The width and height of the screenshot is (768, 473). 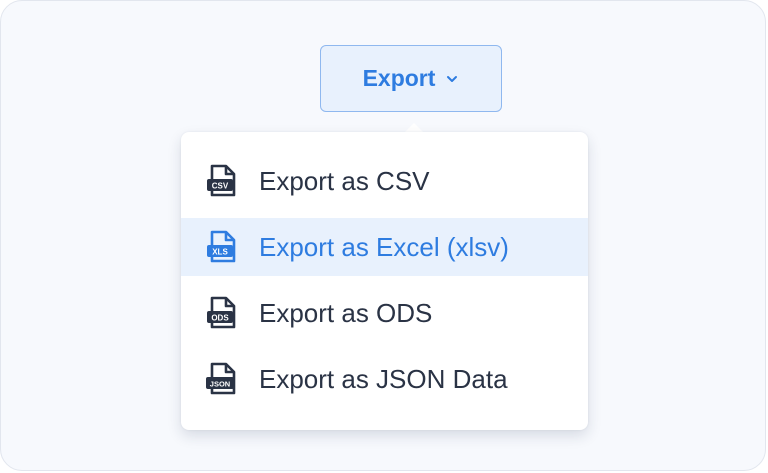 I want to click on menu-item-export-excel: XLS Export as Excel (xlsv), so click(x=384, y=247).